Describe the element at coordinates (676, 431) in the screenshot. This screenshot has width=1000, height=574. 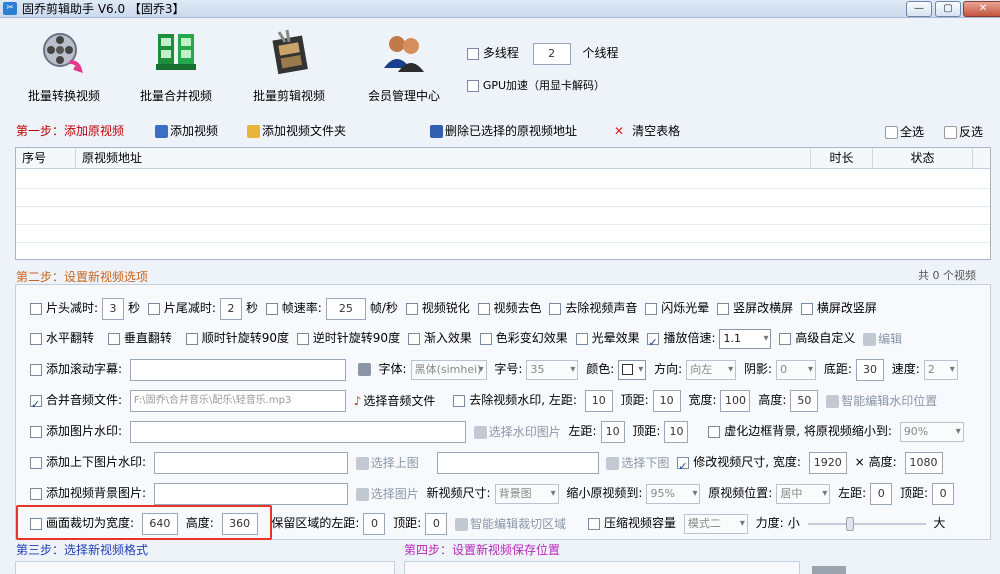
I see `img-top-input: 10` at that location.